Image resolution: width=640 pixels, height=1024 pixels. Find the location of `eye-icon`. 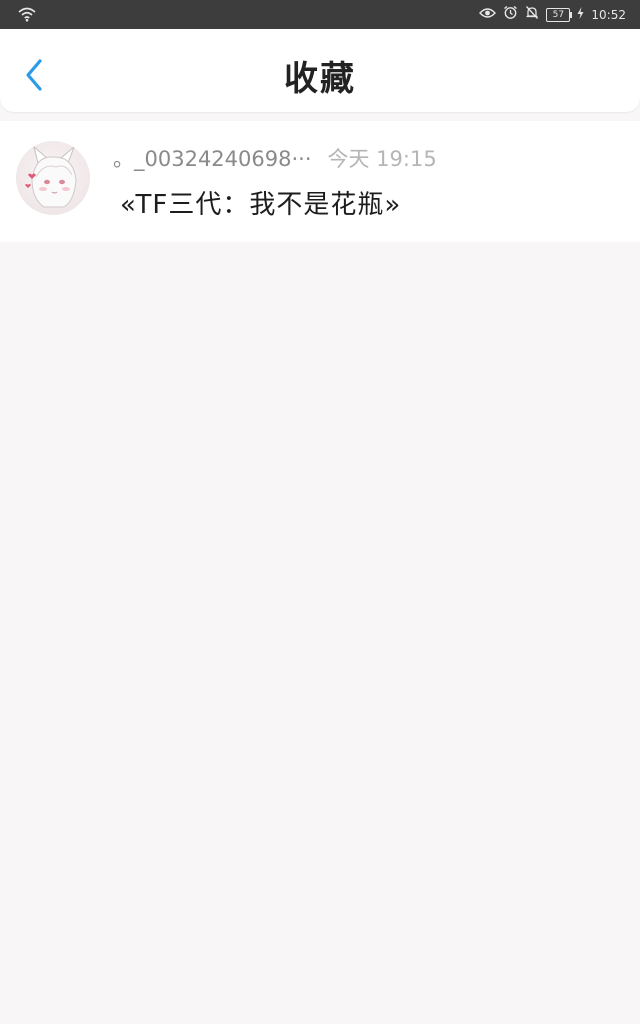

eye-icon is located at coordinates (488, 15).